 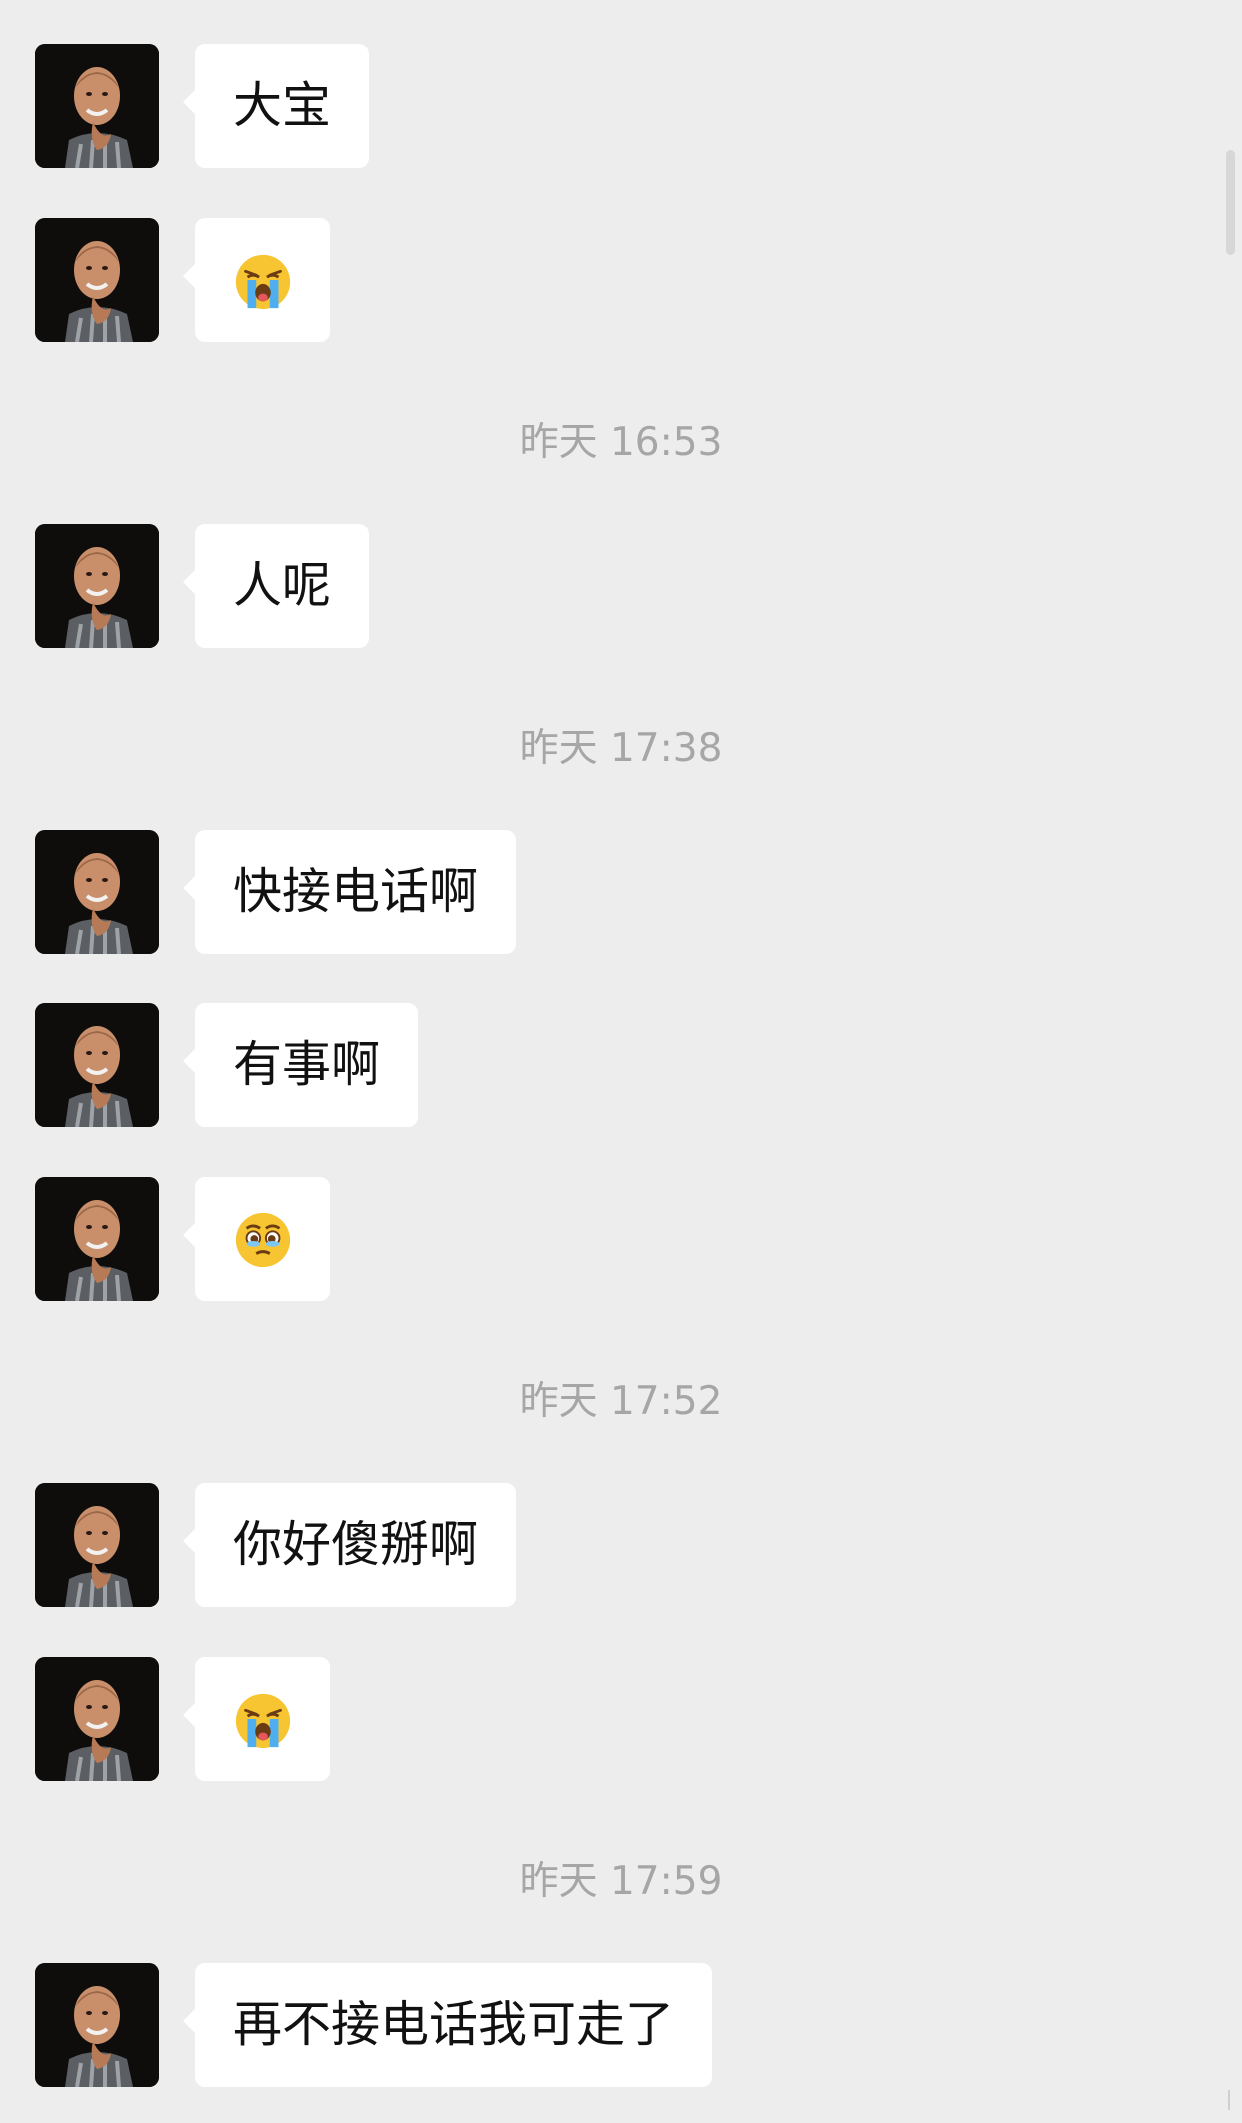 I want to click on timestamp: 昨天 17:59, so click(x=621, y=1881).